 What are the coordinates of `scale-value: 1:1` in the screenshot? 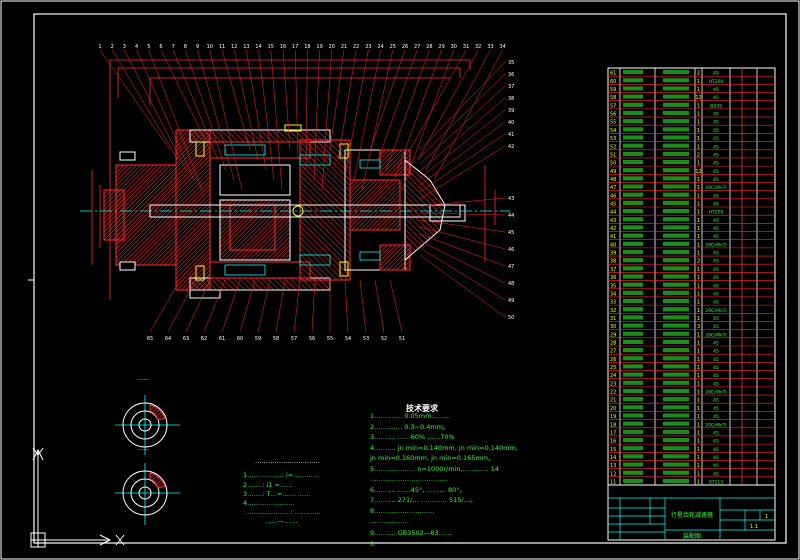 It's located at (754, 527).